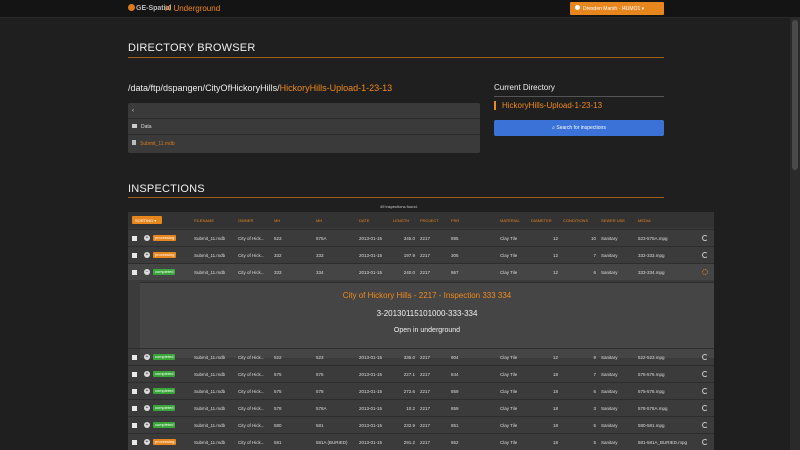 The image size is (800, 450). Describe the element at coordinates (509, 391) in the screenshot. I see `cell-material: Clay Tile` at that location.